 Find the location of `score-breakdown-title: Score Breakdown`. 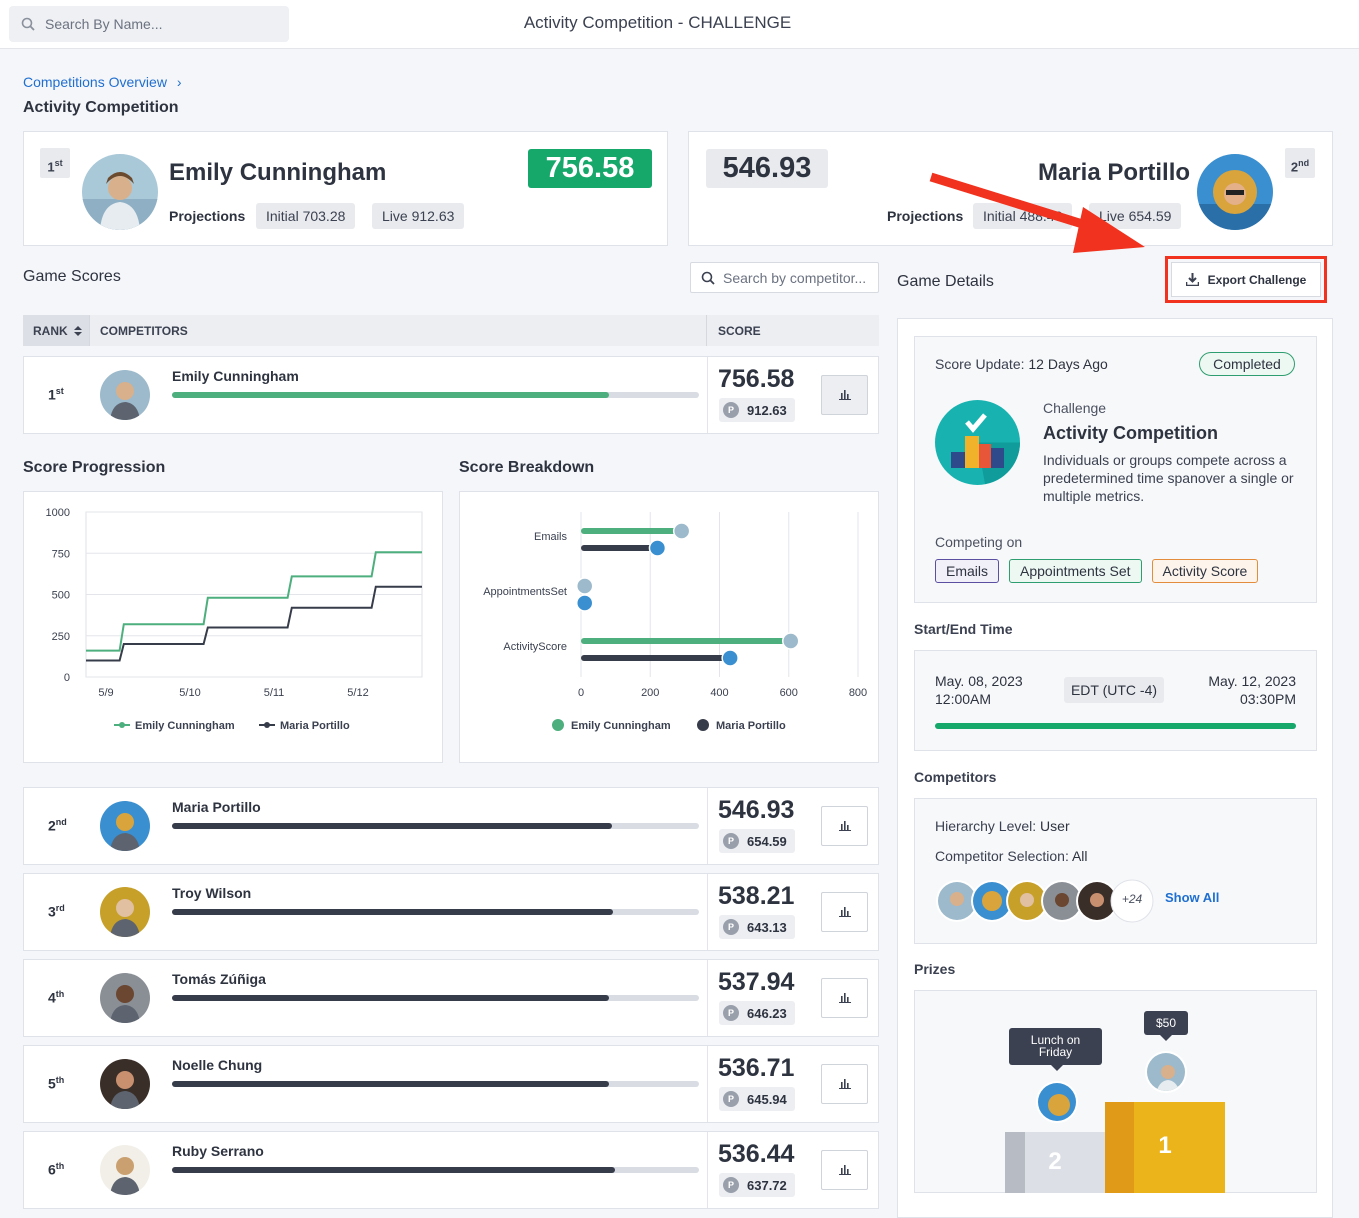

score-breakdown-title: Score Breakdown is located at coordinates (527, 467).